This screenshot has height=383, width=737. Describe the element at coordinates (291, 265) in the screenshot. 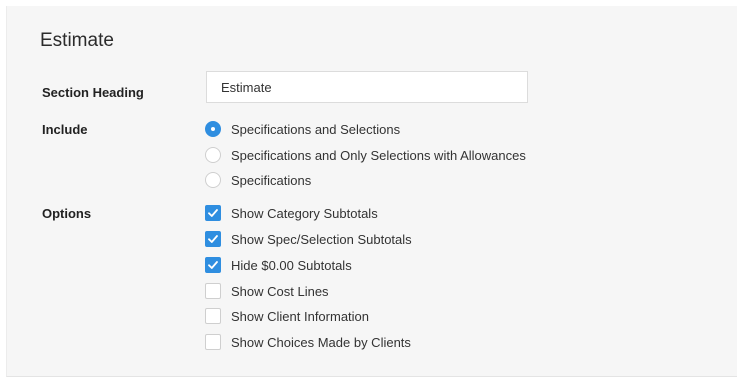

I see `option-label: Hide $0.00 Subtotals` at that location.